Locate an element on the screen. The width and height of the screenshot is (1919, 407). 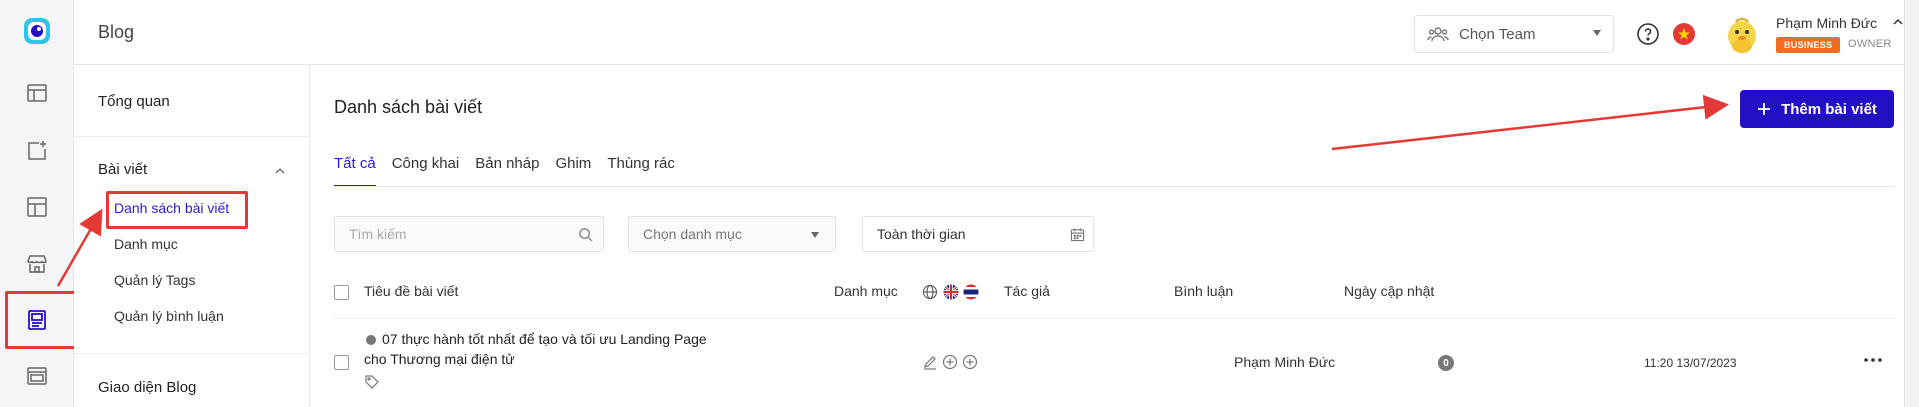
column-header-title: Tiêu đề bài viết is located at coordinates (411, 291).